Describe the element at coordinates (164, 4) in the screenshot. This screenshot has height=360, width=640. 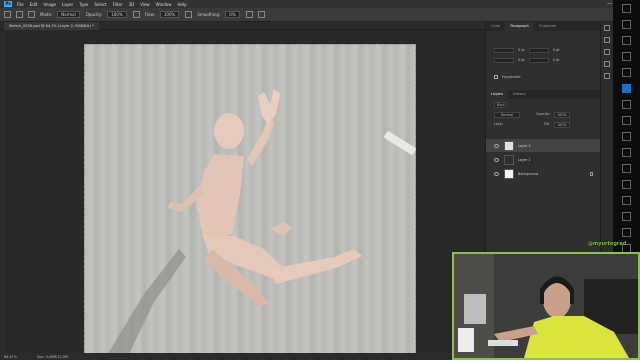
I see `menu-window: Window` at that location.